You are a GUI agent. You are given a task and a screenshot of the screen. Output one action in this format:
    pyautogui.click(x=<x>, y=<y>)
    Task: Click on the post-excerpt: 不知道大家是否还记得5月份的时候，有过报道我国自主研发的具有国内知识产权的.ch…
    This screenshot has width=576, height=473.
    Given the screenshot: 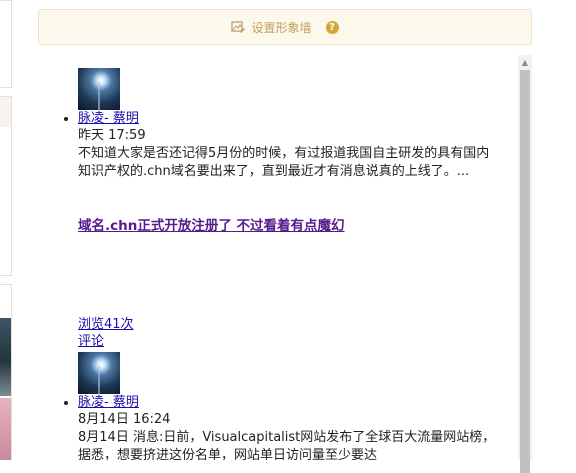 What is the action you would take?
    pyautogui.click(x=284, y=162)
    